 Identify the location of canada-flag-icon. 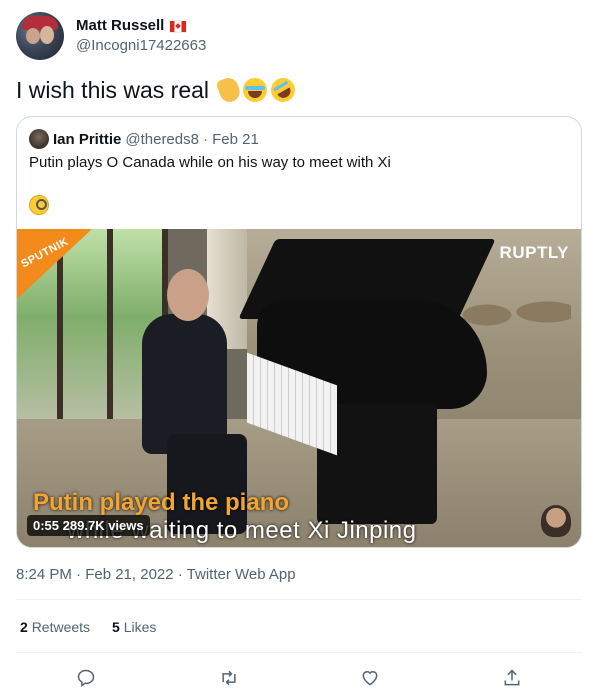
(178, 26).